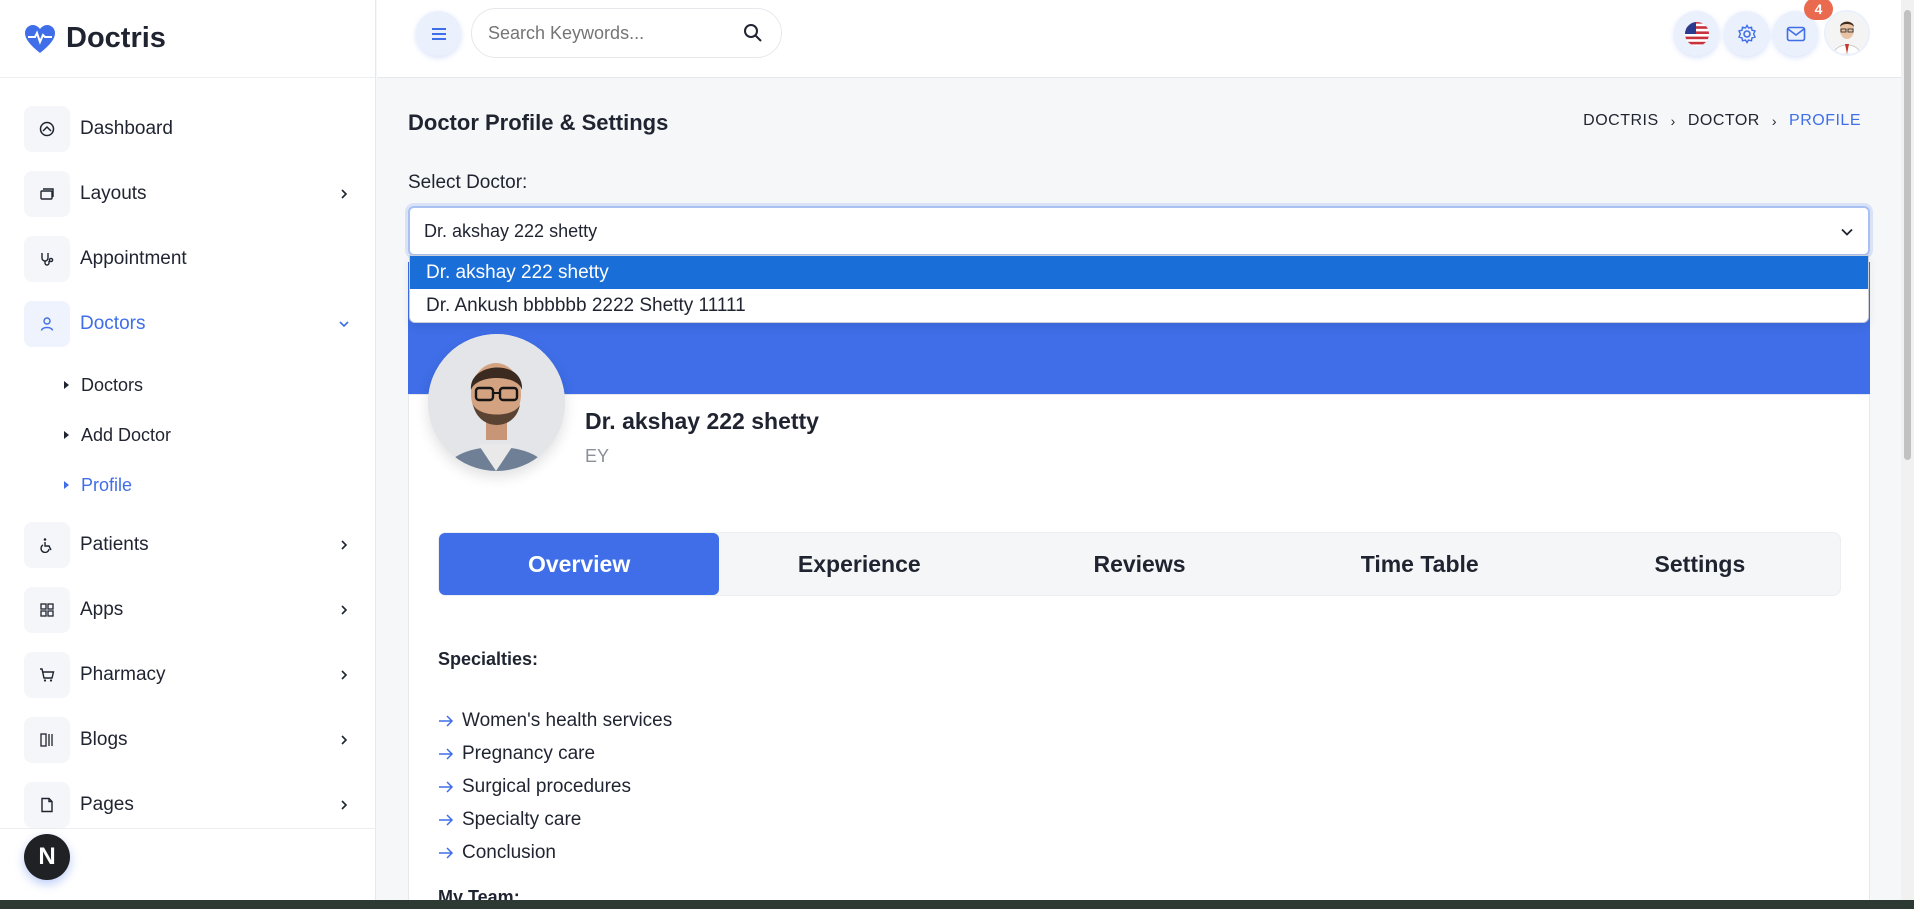  I want to click on language-button, so click(1696, 33).